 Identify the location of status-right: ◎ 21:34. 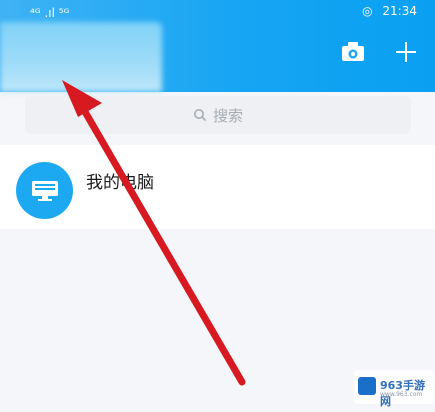
(386, 11).